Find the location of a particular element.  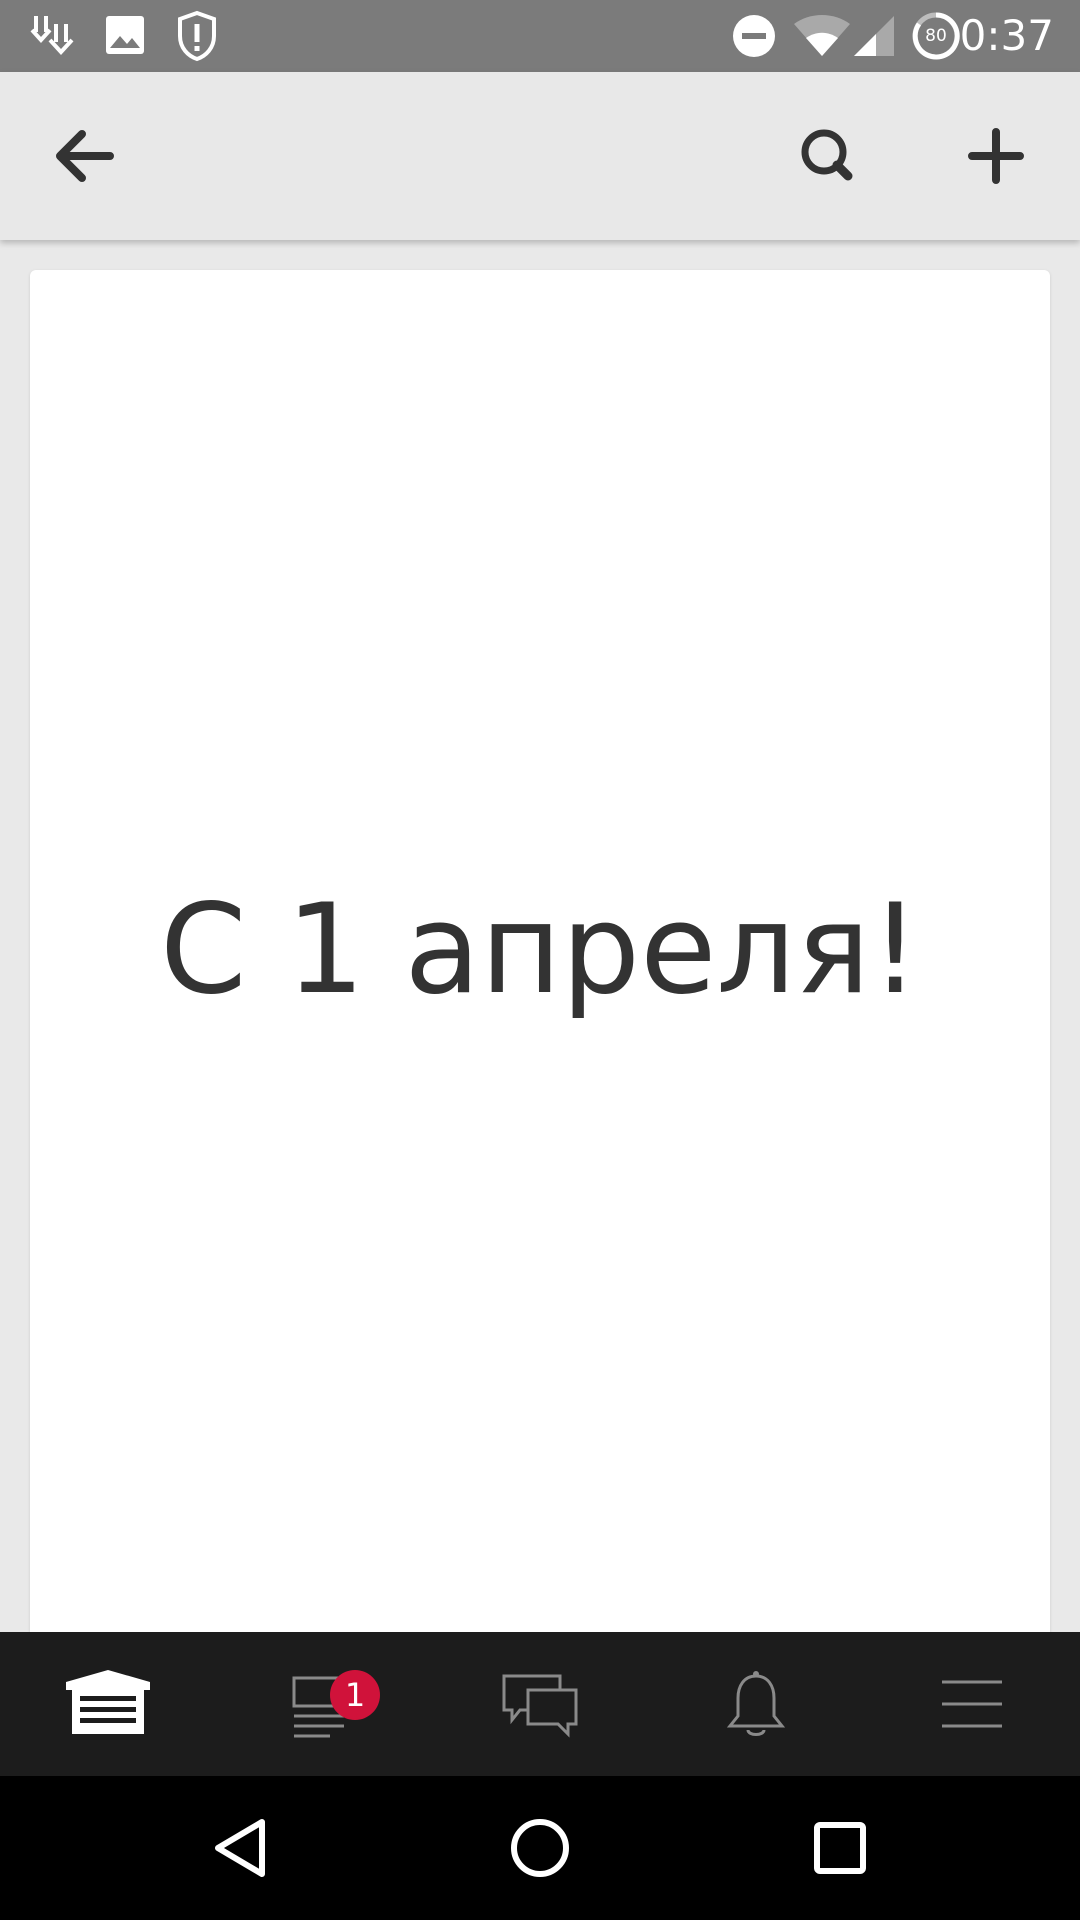

add-icon is located at coordinates (996, 156).